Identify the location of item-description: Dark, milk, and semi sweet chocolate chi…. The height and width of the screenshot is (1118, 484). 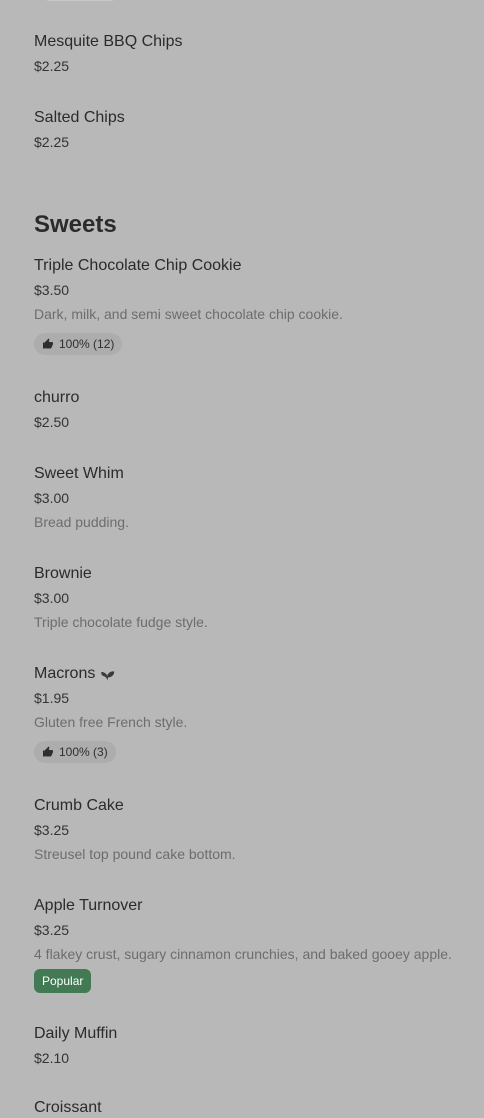
(188, 314).